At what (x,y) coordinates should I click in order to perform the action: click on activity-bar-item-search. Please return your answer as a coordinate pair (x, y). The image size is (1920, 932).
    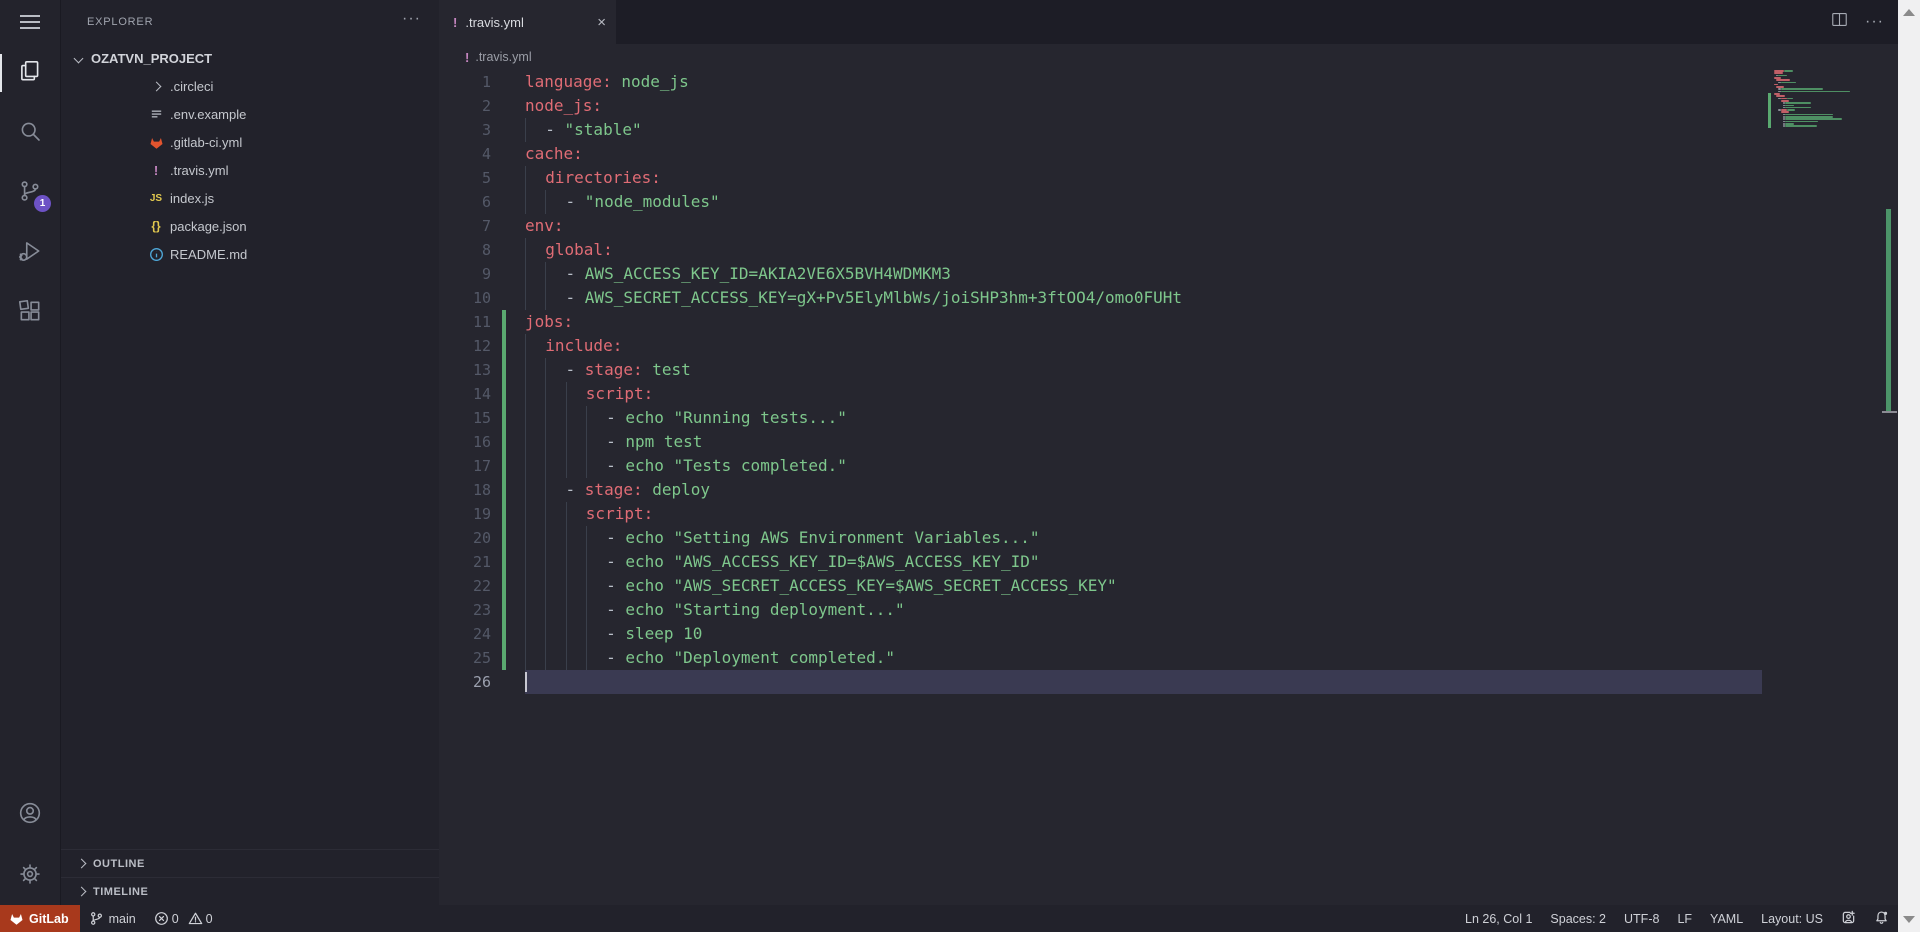
    Looking at the image, I should click on (30, 133).